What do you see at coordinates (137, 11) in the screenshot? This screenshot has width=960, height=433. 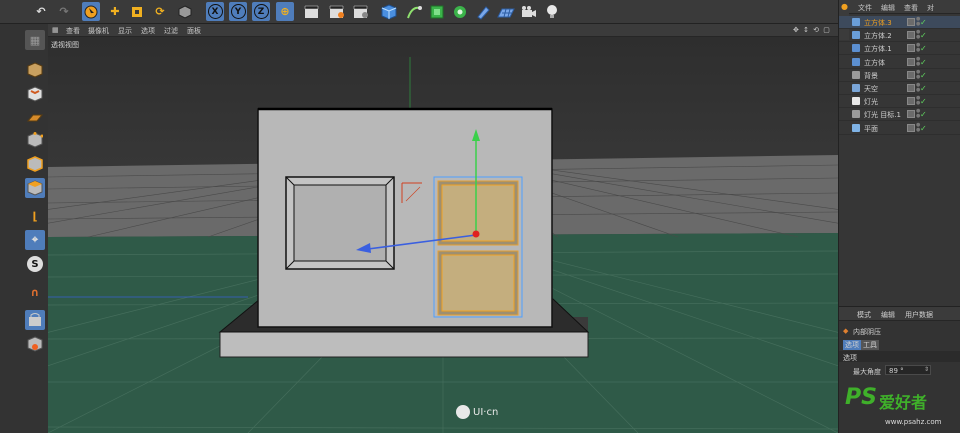 I see `scale-tool-icon` at bounding box center [137, 11].